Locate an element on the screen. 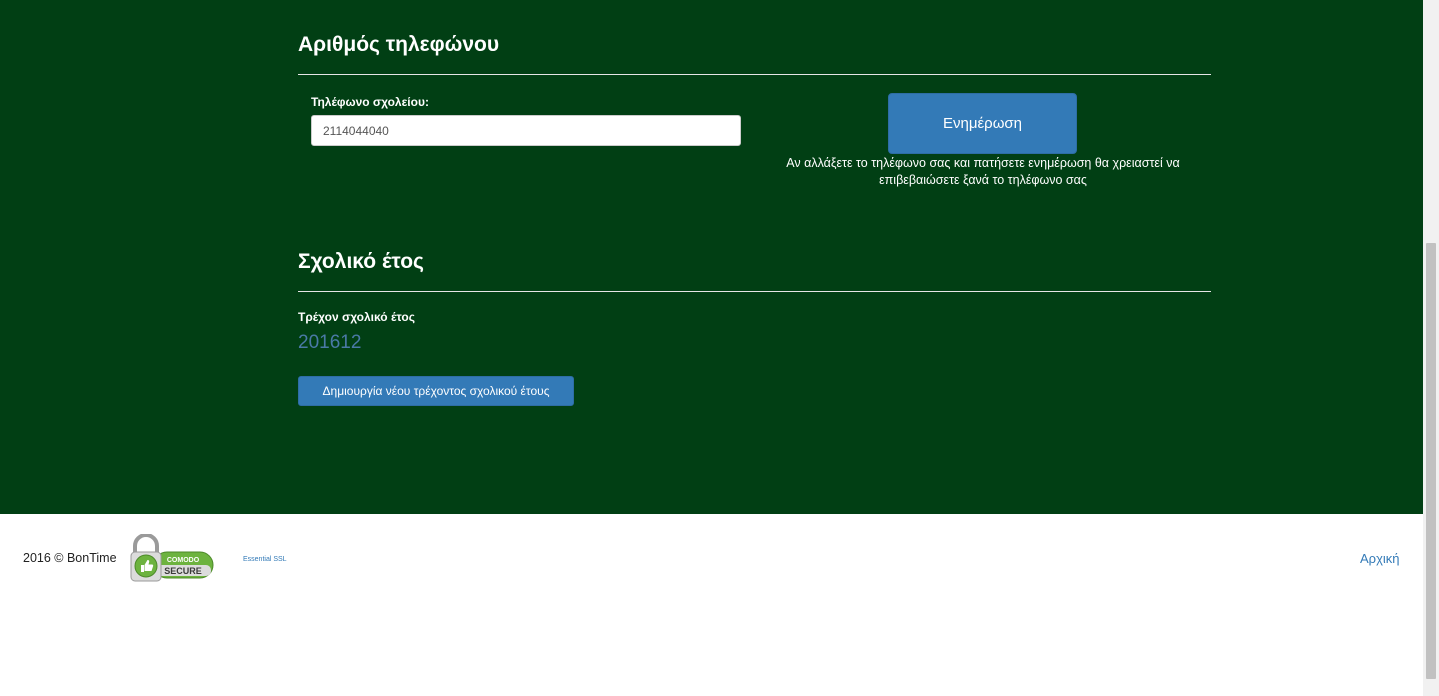 The image size is (1439, 696). current-school-year-value: 201612 is located at coordinates (330, 342).